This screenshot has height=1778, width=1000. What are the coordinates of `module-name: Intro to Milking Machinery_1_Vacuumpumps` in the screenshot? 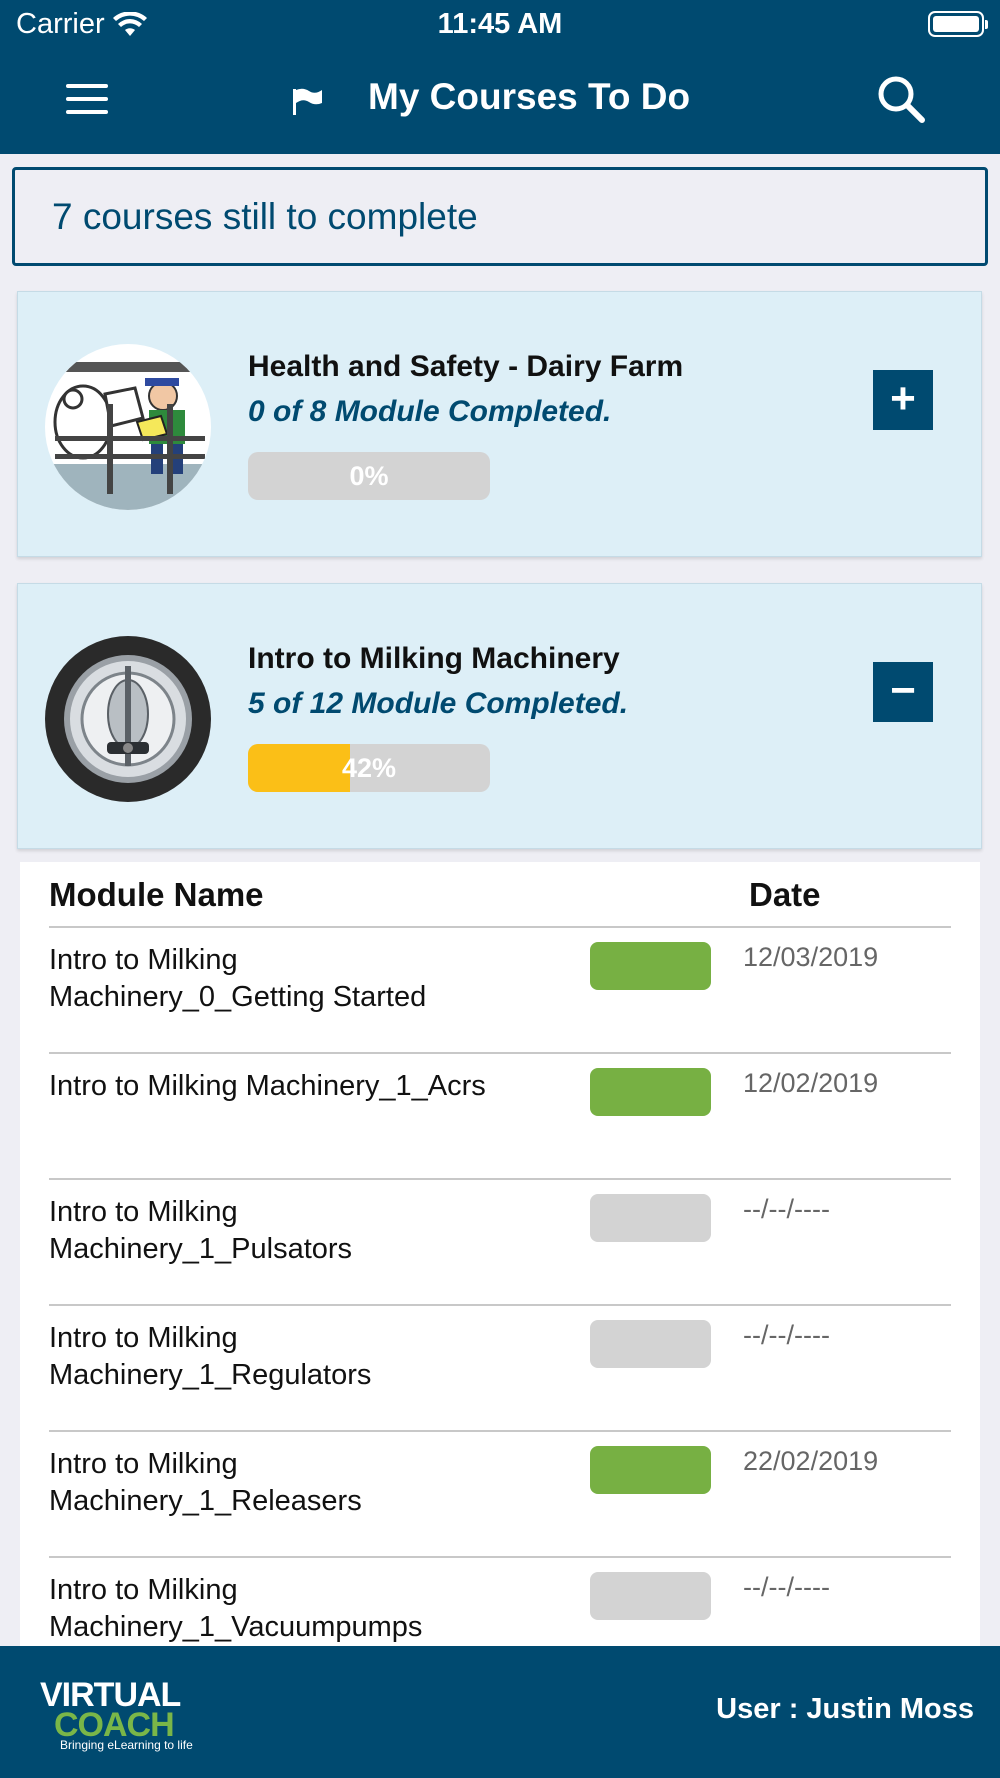 It's located at (236, 1608).